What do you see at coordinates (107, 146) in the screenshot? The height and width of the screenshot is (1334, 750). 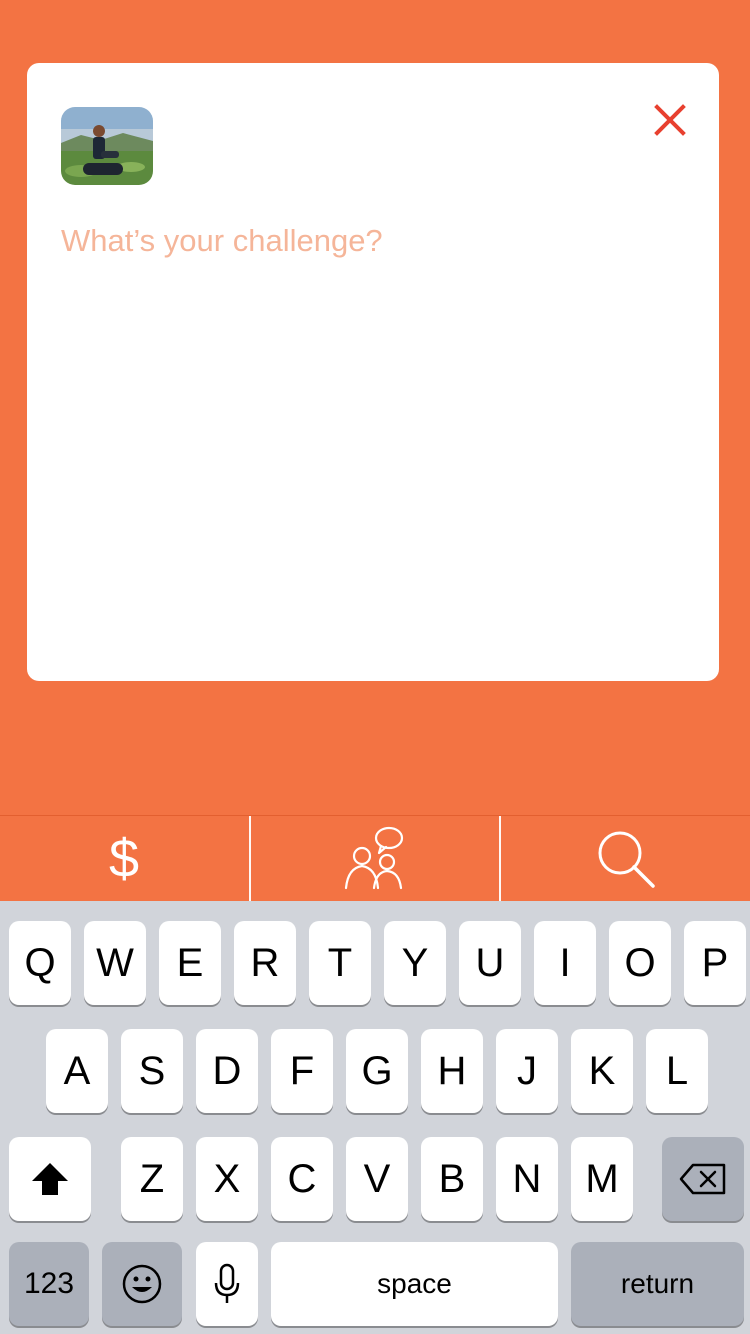 I see `avatar` at bounding box center [107, 146].